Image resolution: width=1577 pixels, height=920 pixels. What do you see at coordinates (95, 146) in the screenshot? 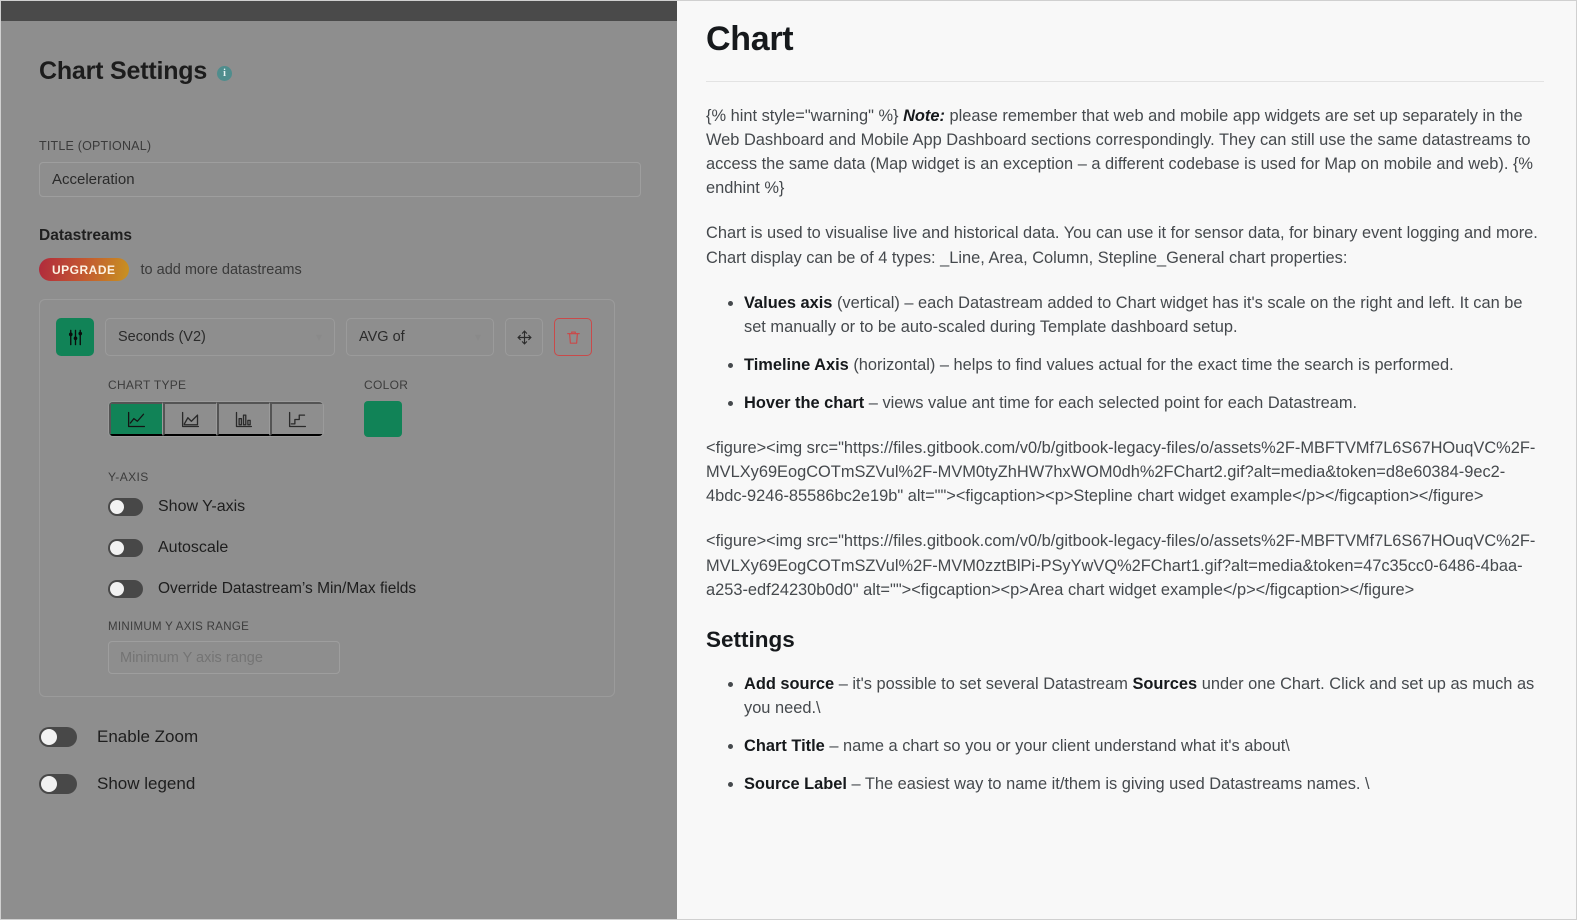
I see `title-field-label: TITLE (OPTIONAL)` at bounding box center [95, 146].